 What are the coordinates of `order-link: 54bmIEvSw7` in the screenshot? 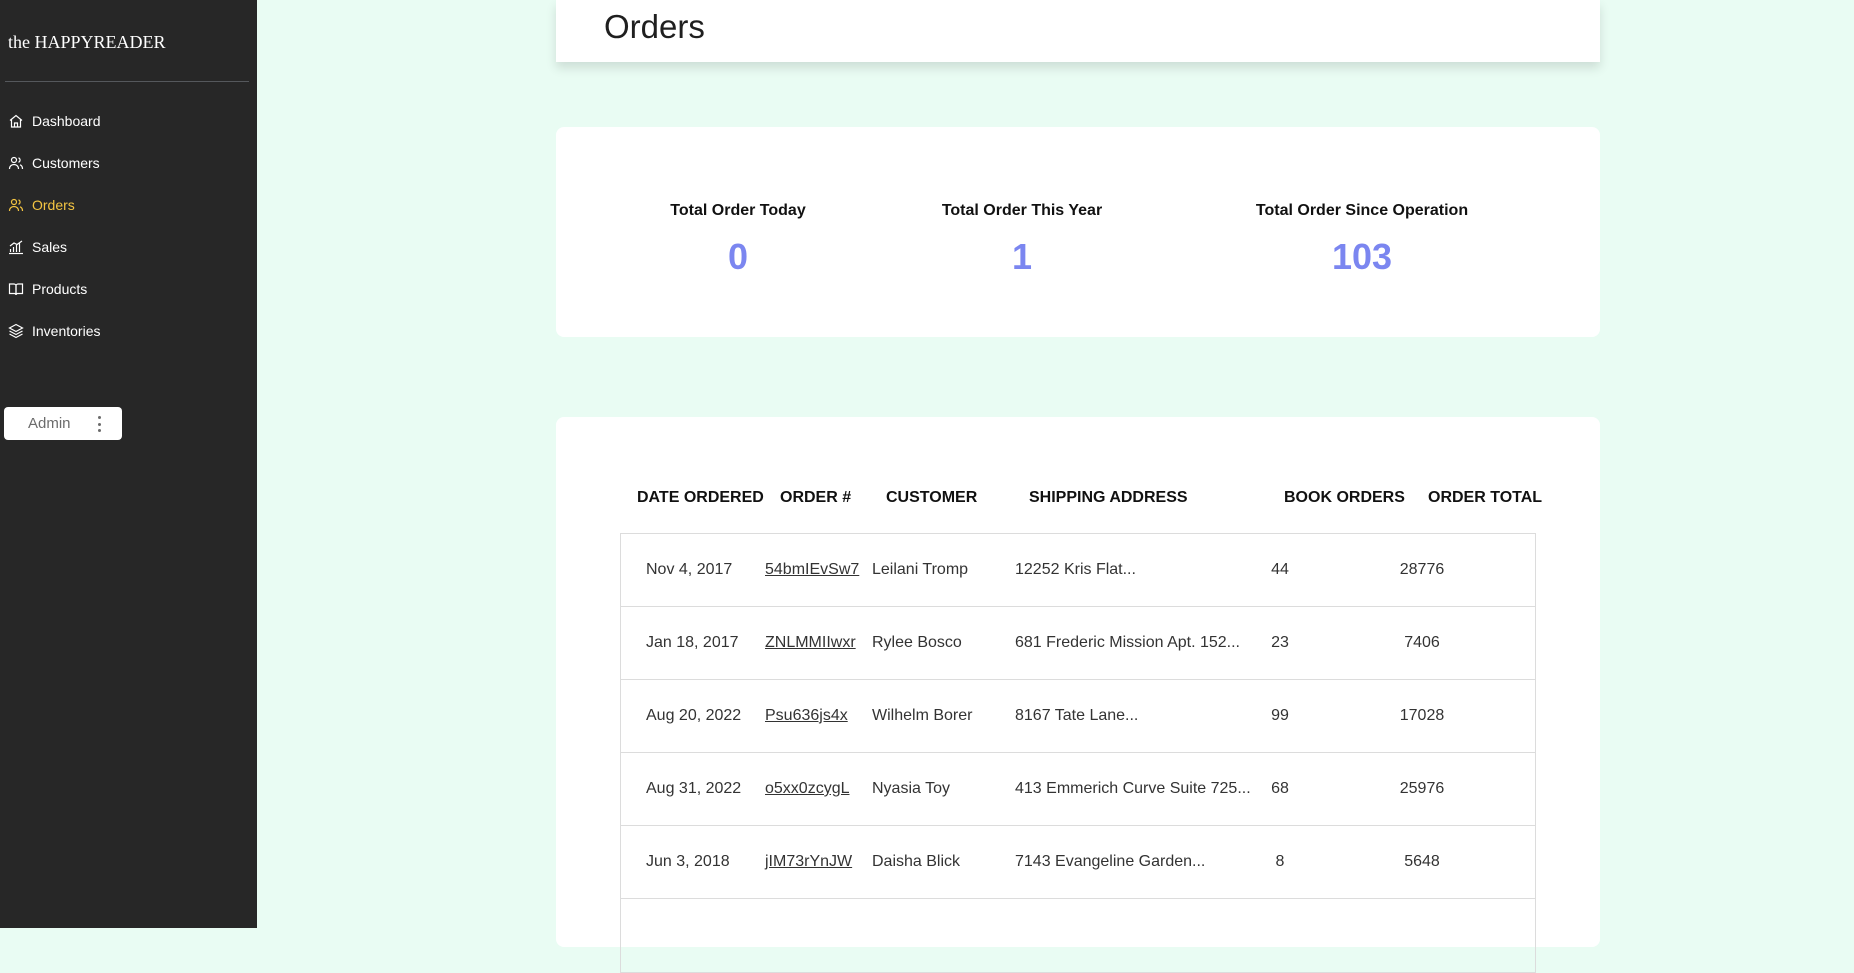 It's located at (812, 570).